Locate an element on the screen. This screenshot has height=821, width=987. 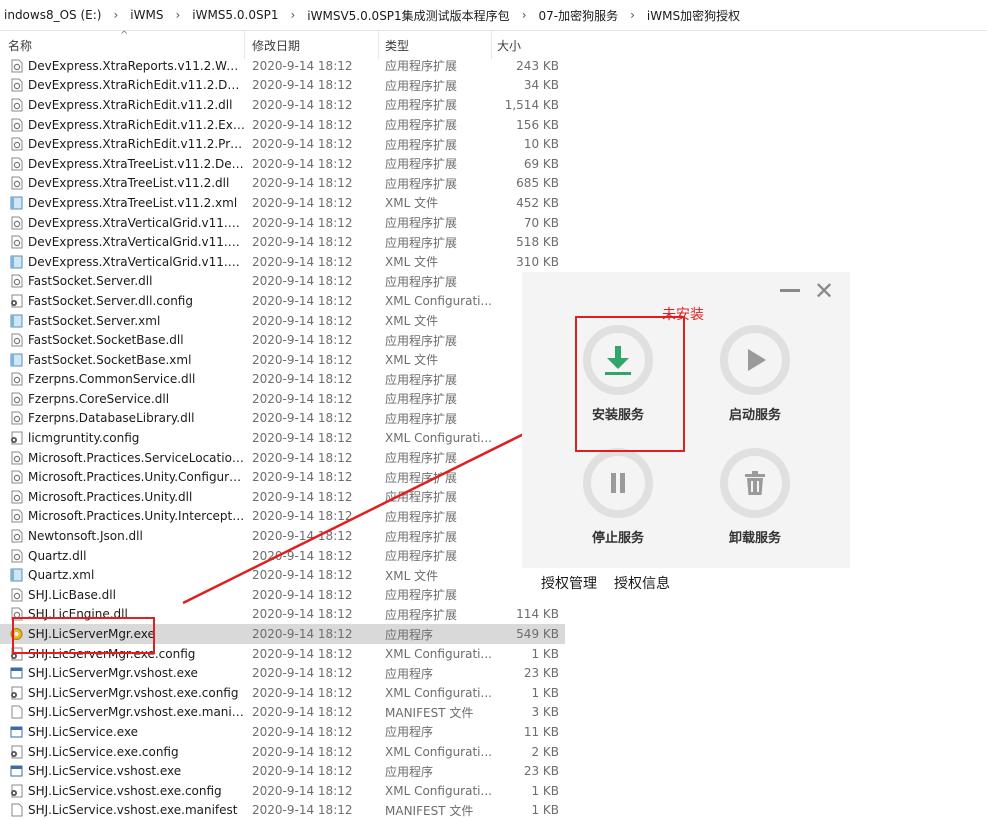
close-button: ✕ is located at coordinates (824, 291).